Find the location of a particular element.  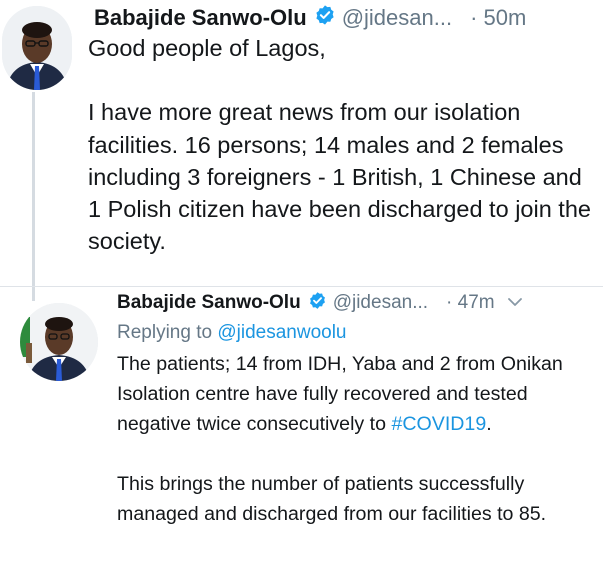

tweet-timestamp: · 50m is located at coordinates (498, 18).